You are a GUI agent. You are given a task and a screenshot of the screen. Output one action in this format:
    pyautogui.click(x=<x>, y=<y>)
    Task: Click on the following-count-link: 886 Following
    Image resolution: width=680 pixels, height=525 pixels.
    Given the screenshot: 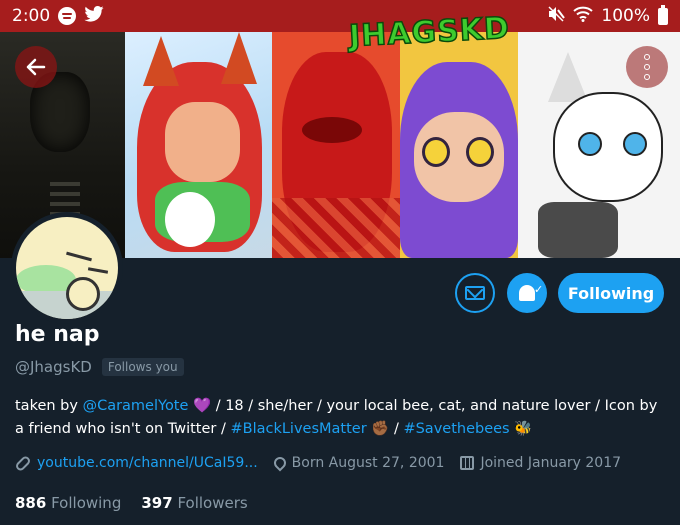 What is the action you would take?
    pyautogui.click(x=68, y=503)
    